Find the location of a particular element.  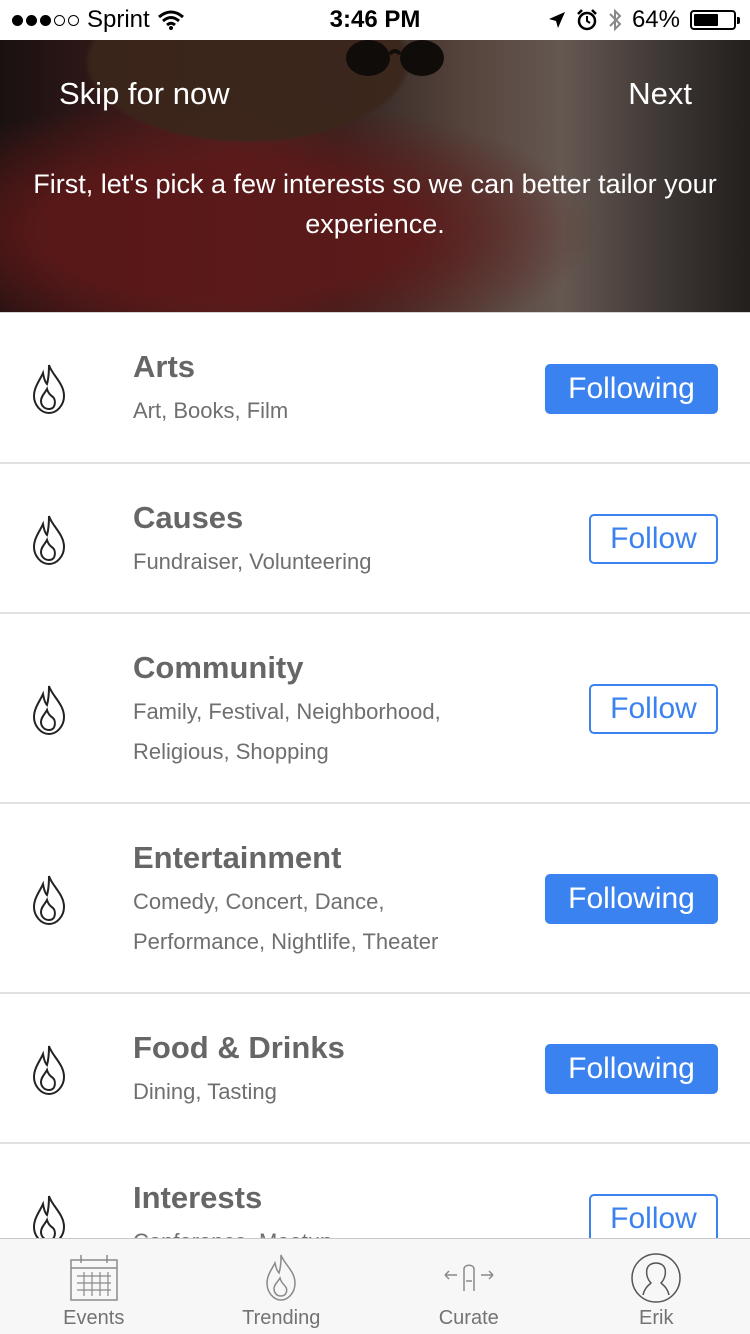

tab-trending: Trending is located at coordinates (282, 1286).